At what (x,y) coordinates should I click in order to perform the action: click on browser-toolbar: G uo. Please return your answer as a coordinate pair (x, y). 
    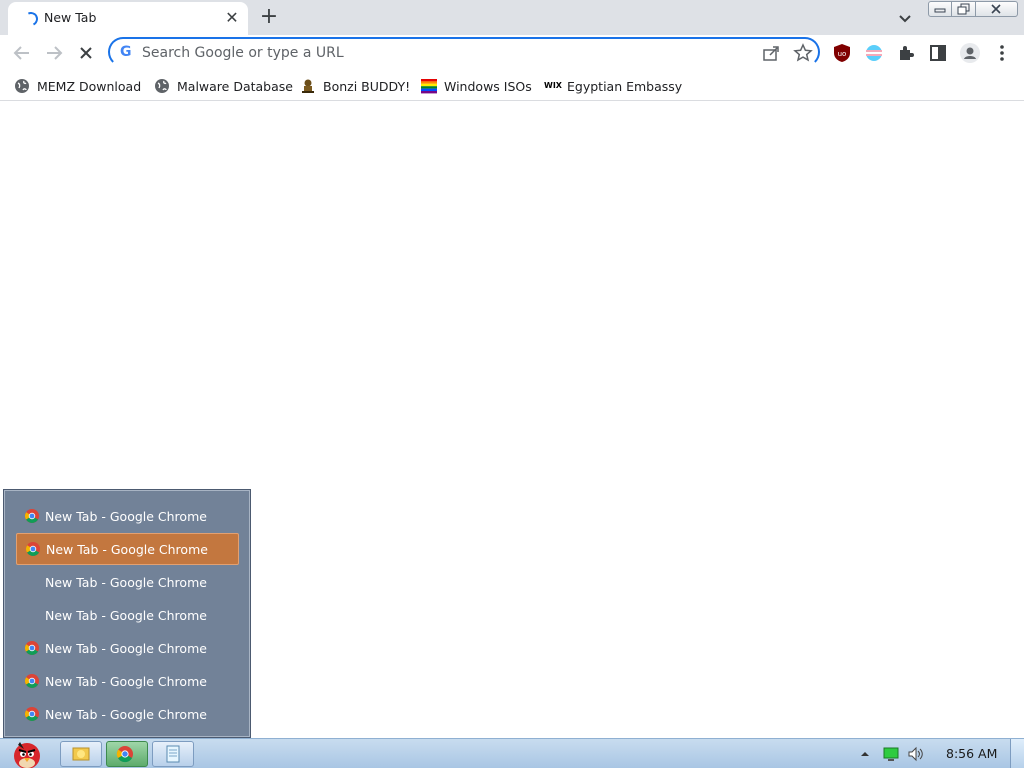
    Looking at the image, I should click on (512, 53).